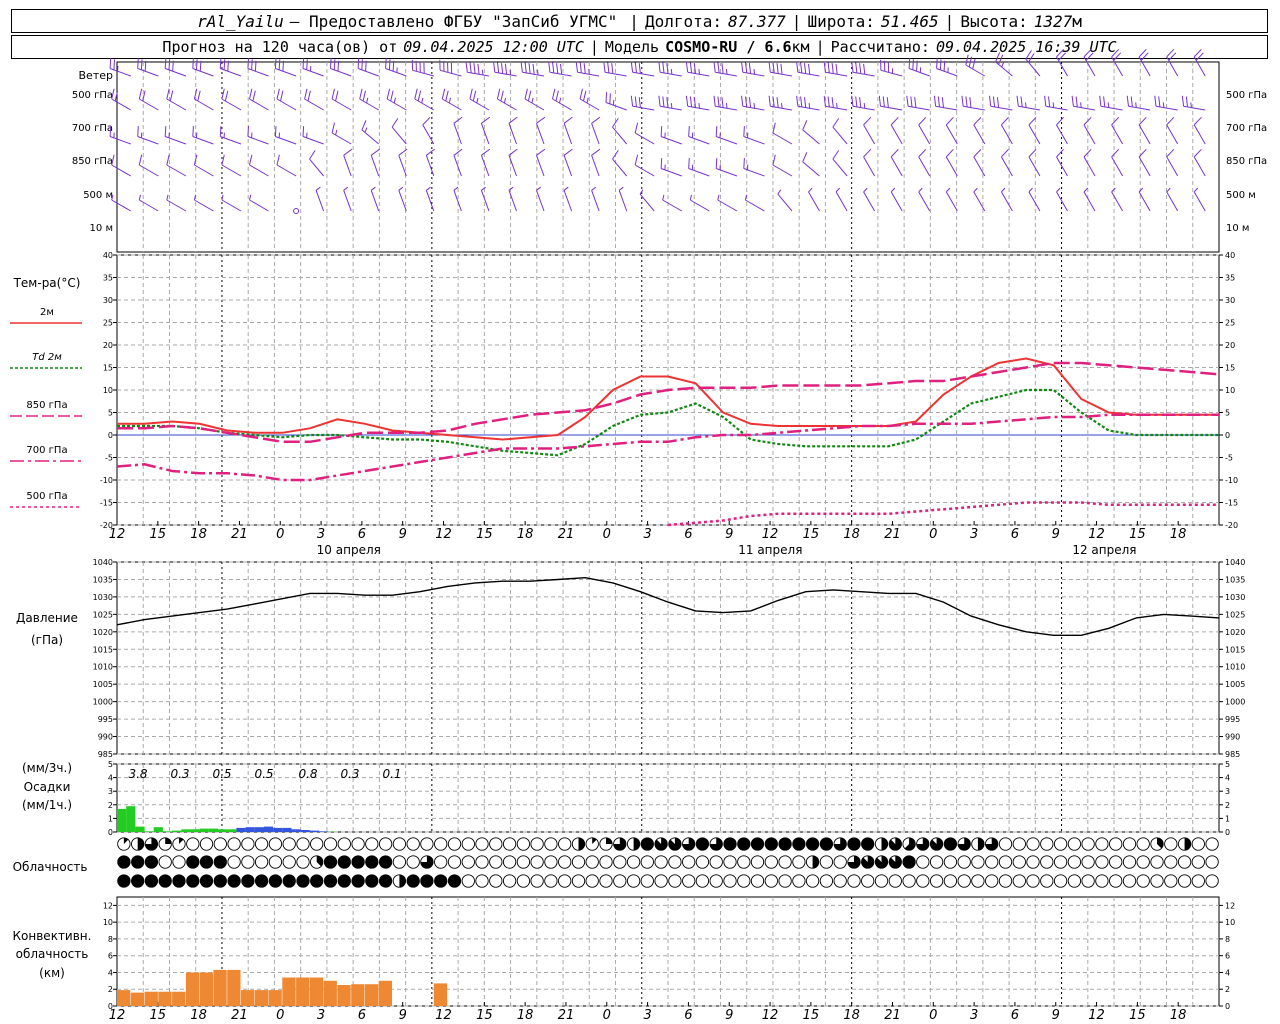  What do you see at coordinates (391, 774) in the screenshot?
I see `precip-3h-total-label: 0.1` at bounding box center [391, 774].